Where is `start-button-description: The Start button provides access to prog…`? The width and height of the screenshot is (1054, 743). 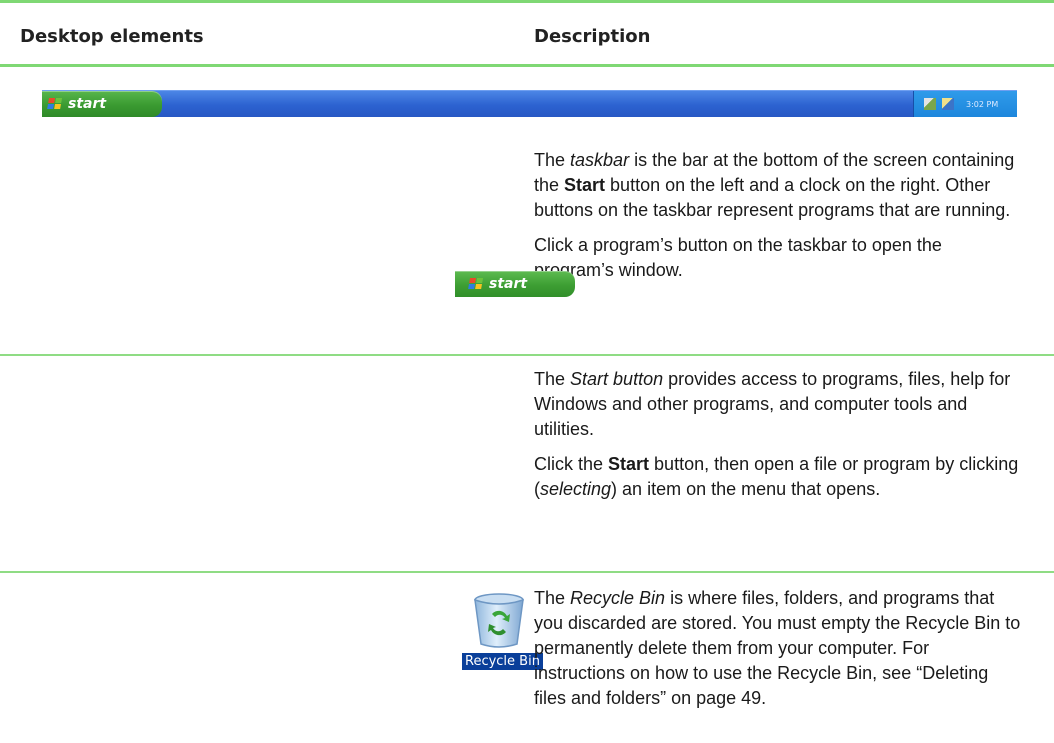 start-button-description: The Start button provides access to prog… is located at coordinates (779, 439).